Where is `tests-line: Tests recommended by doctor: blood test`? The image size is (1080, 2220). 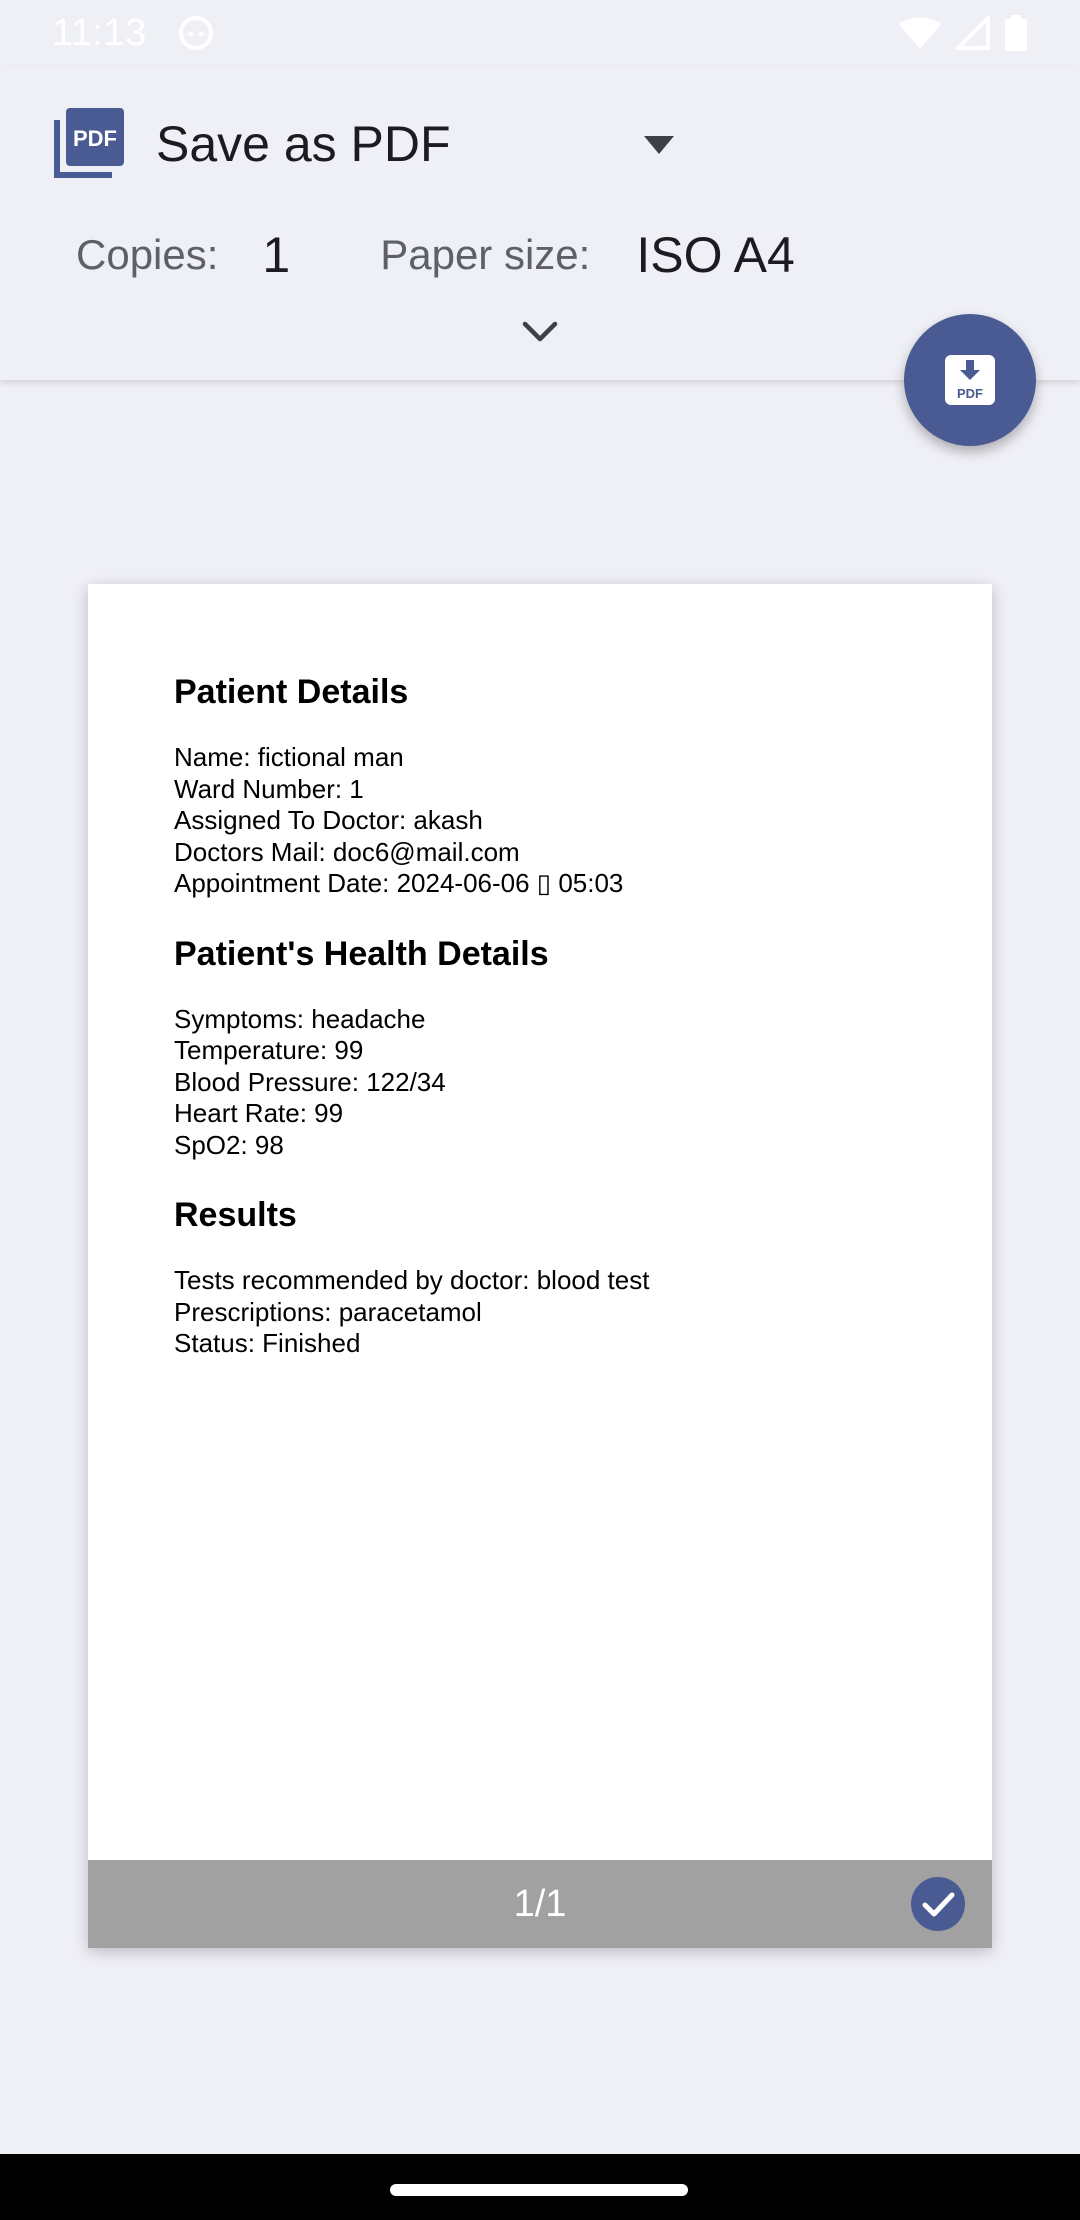 tests-line: Tests recommended by doctor: blood test is located at coordinates (412, 1280).